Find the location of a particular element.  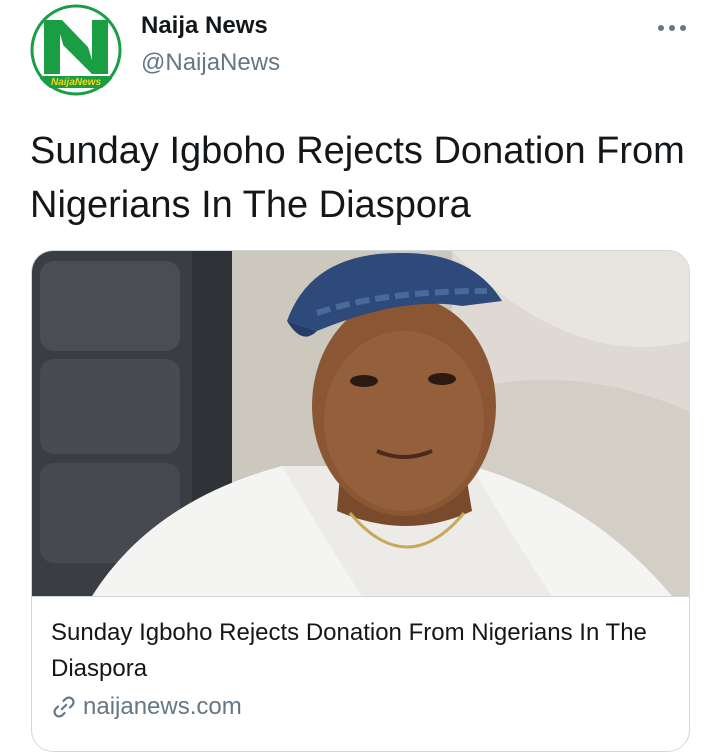

more-options-button is located at coordinates (672, 28).